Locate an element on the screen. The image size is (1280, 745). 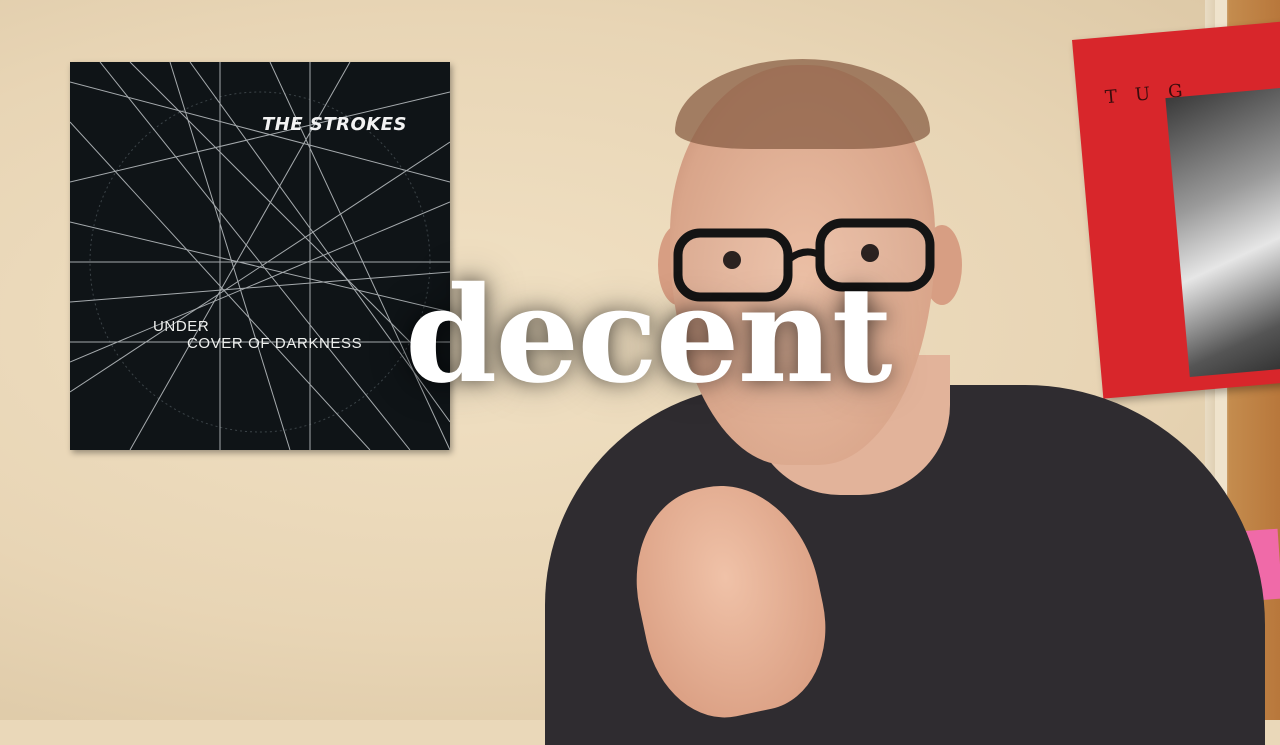
album-title-line1: UNDER is located at coordinates (181, 326).